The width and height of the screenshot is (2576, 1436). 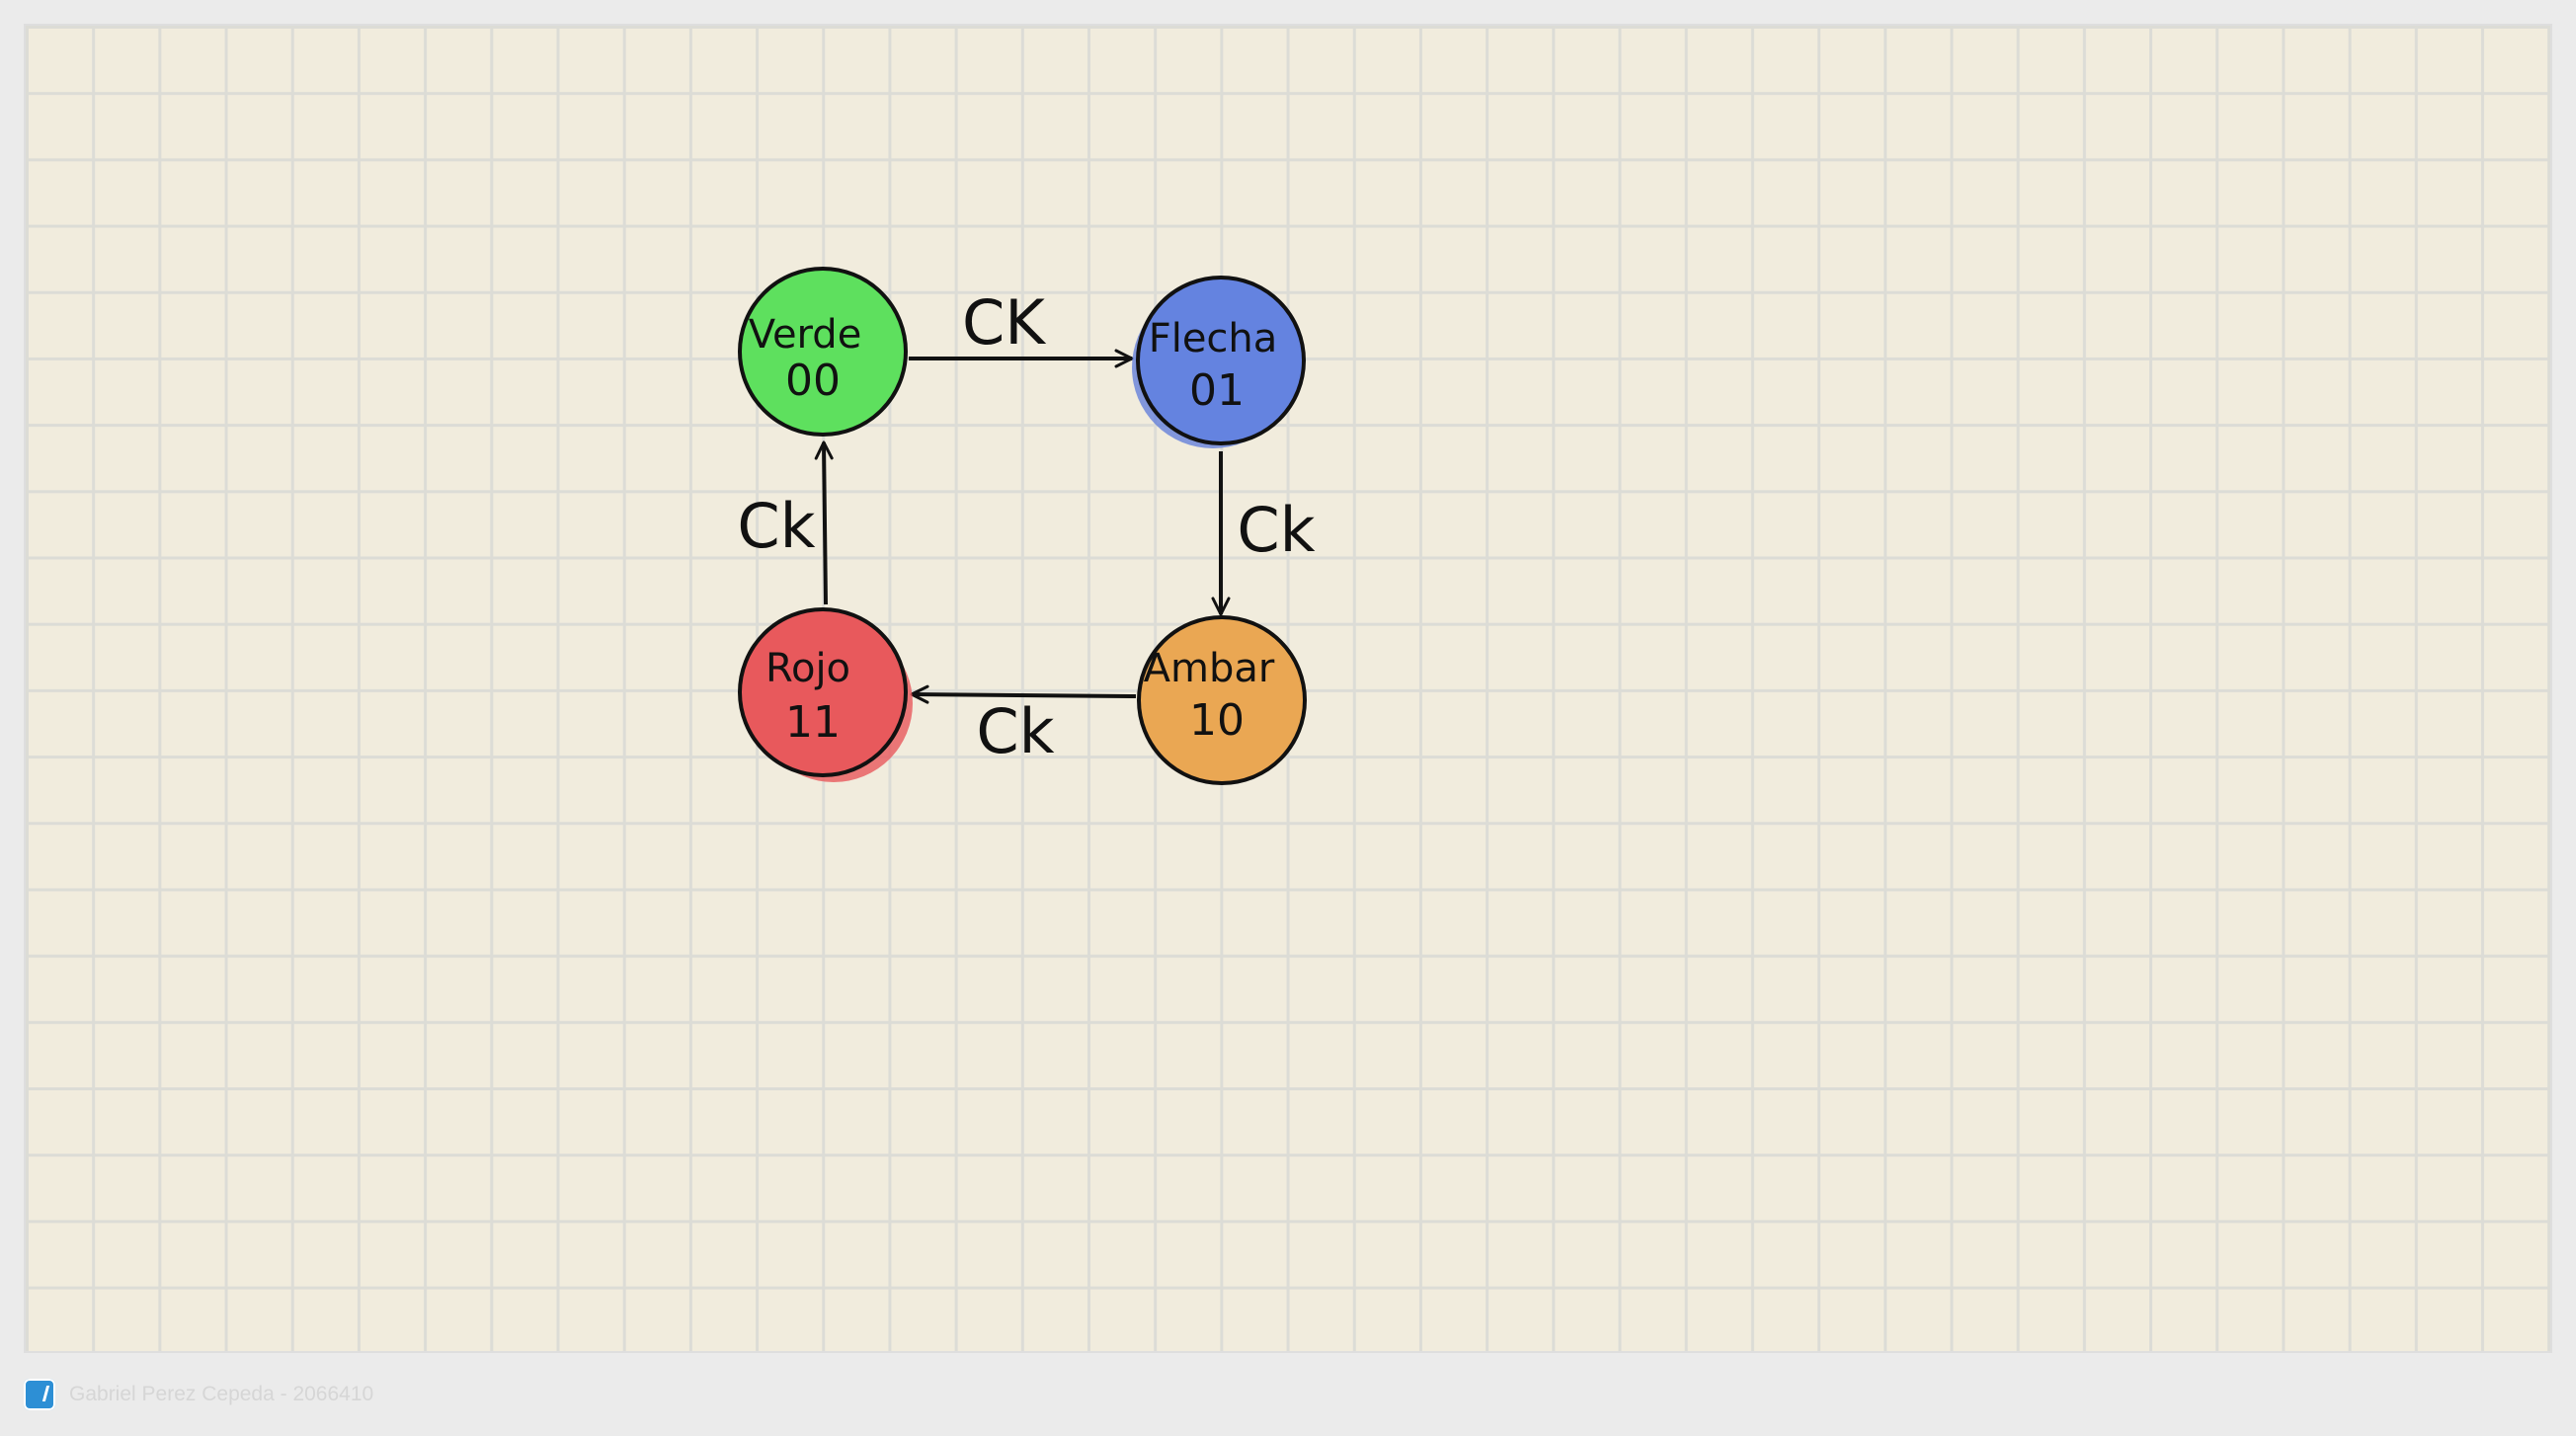 What do you see at coordinates (807, 668) in the screenshot?
I see `state-rojo-name: Rojo` at bounding box center [807, 668].